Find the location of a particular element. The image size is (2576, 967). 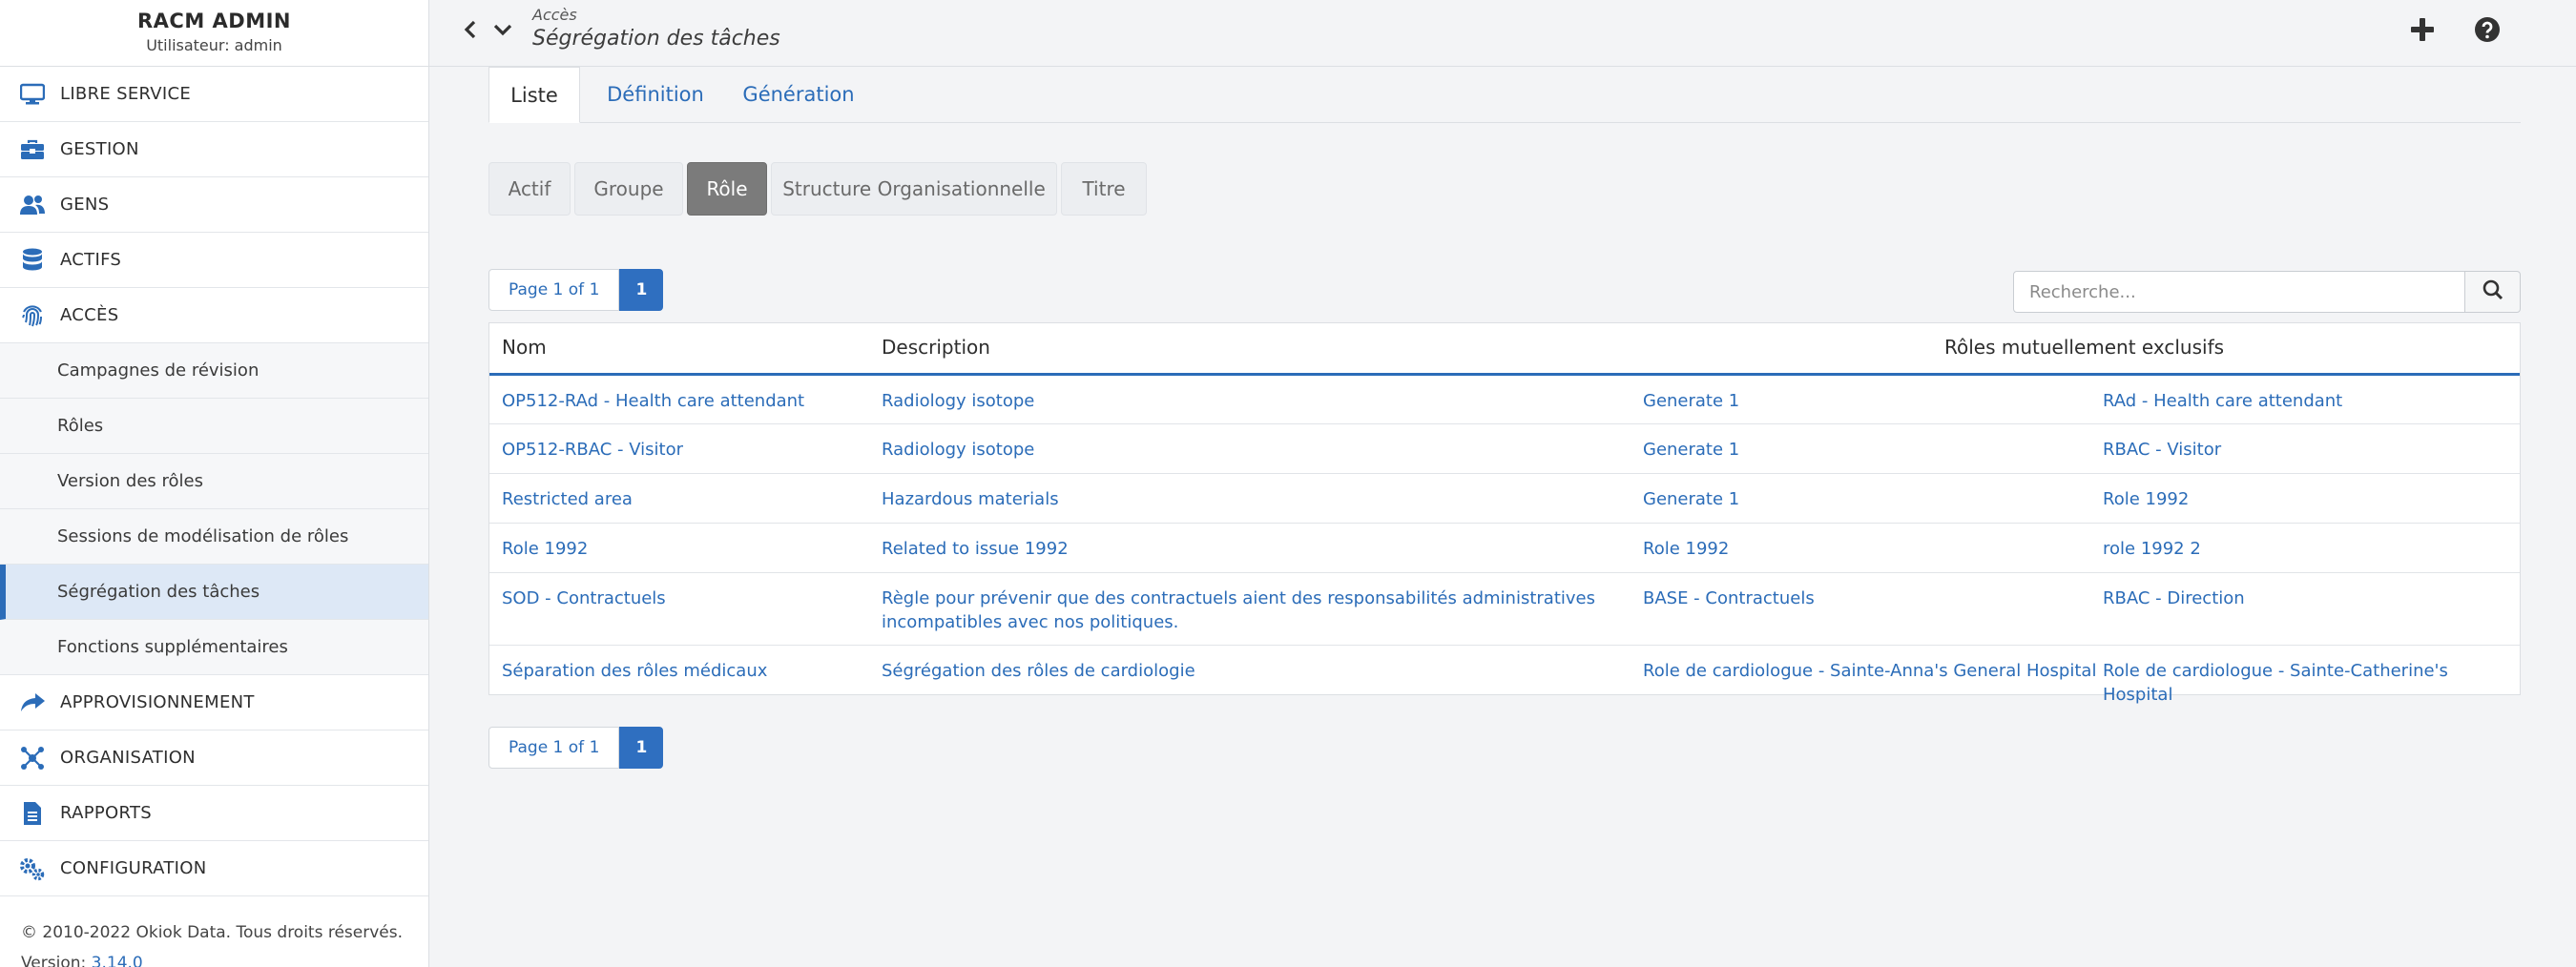

nav-libre-service: LIBRE SERVICE is located at coordinates (214, 94).